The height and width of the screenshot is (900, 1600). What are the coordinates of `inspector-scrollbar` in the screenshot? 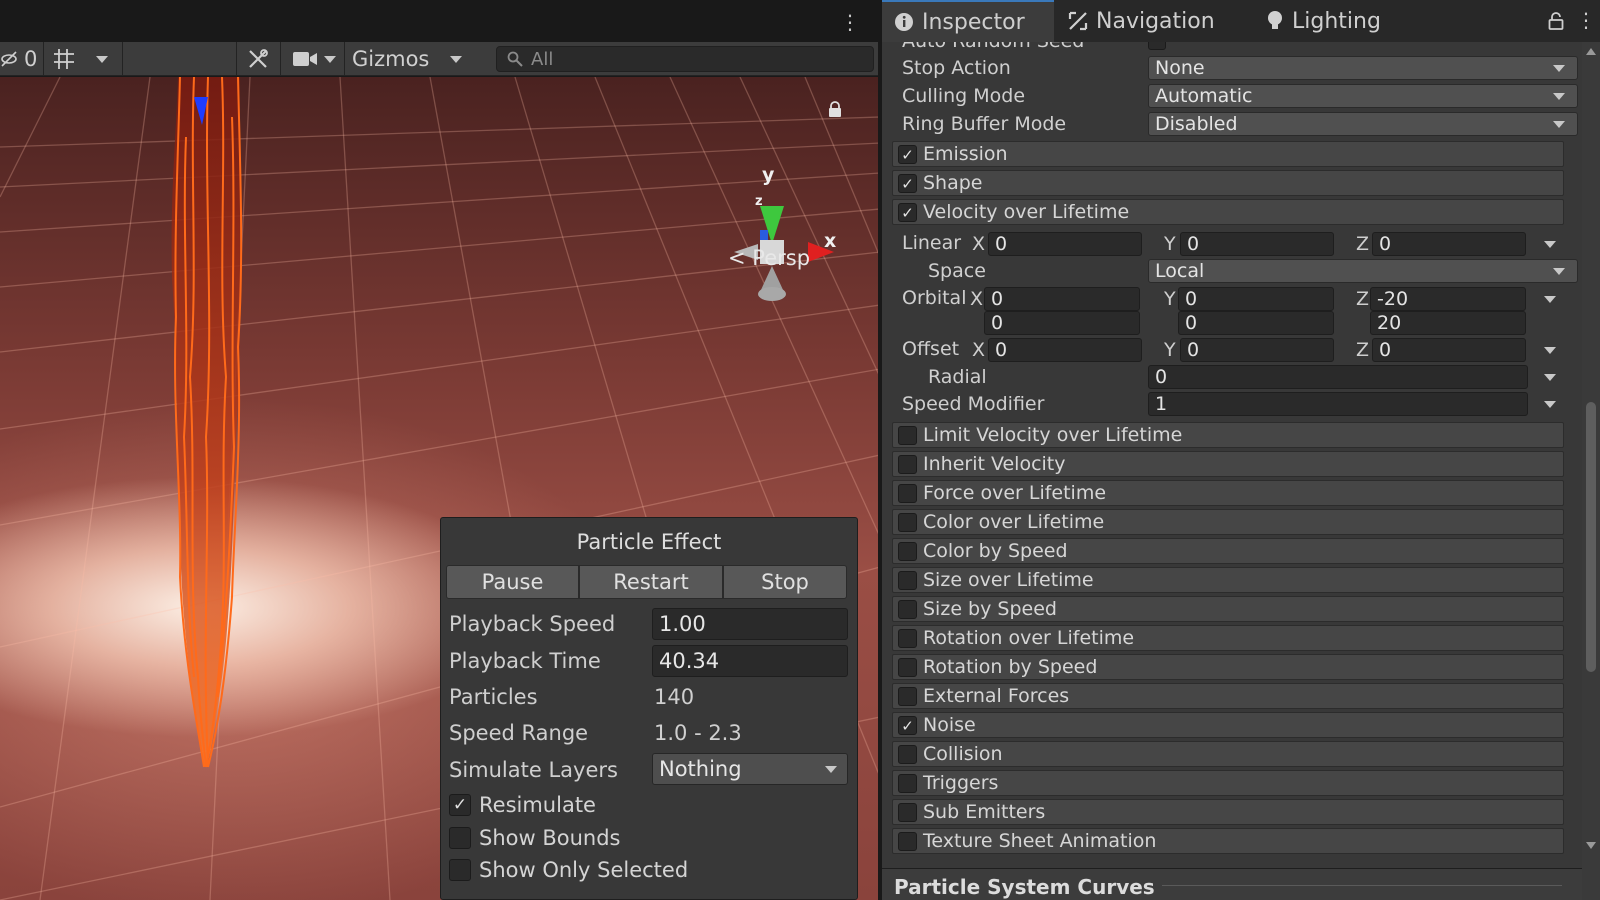 It's located at (1591, 471).